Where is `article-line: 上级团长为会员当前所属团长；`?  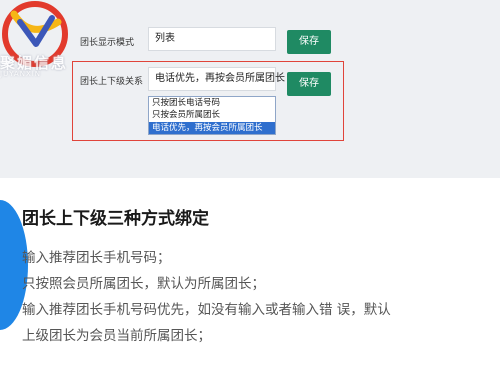
article-line: 上级团长为会员当前所属团长； is located at coordinates (116, 336).